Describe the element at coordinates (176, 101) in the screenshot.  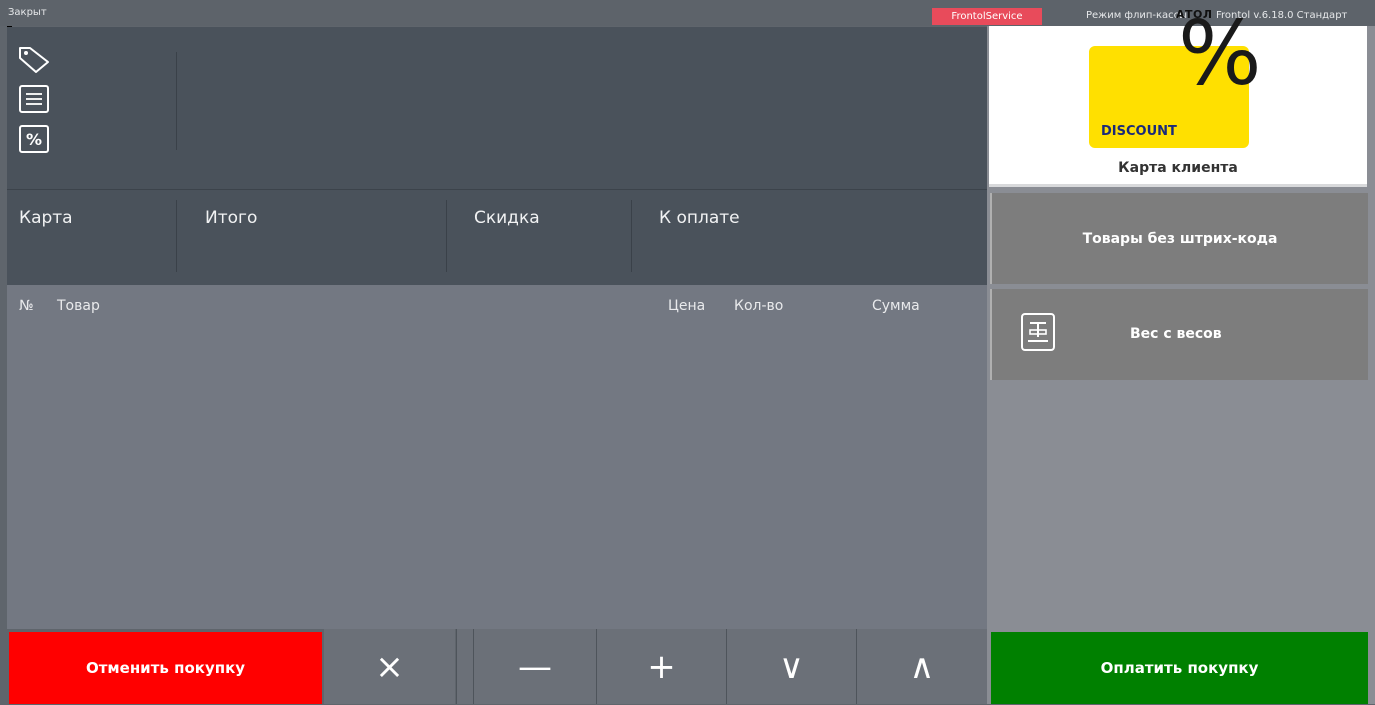
I see `info-divider` at that location.